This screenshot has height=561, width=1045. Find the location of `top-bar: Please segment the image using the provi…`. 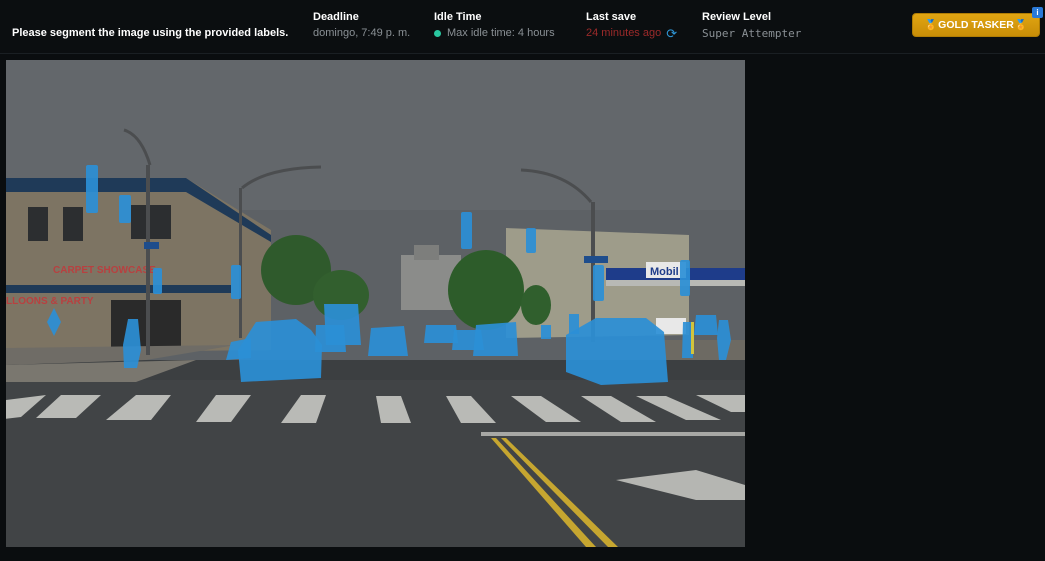

top-bar: Please segment the image using the provi… is located at coordinates (522, 27).